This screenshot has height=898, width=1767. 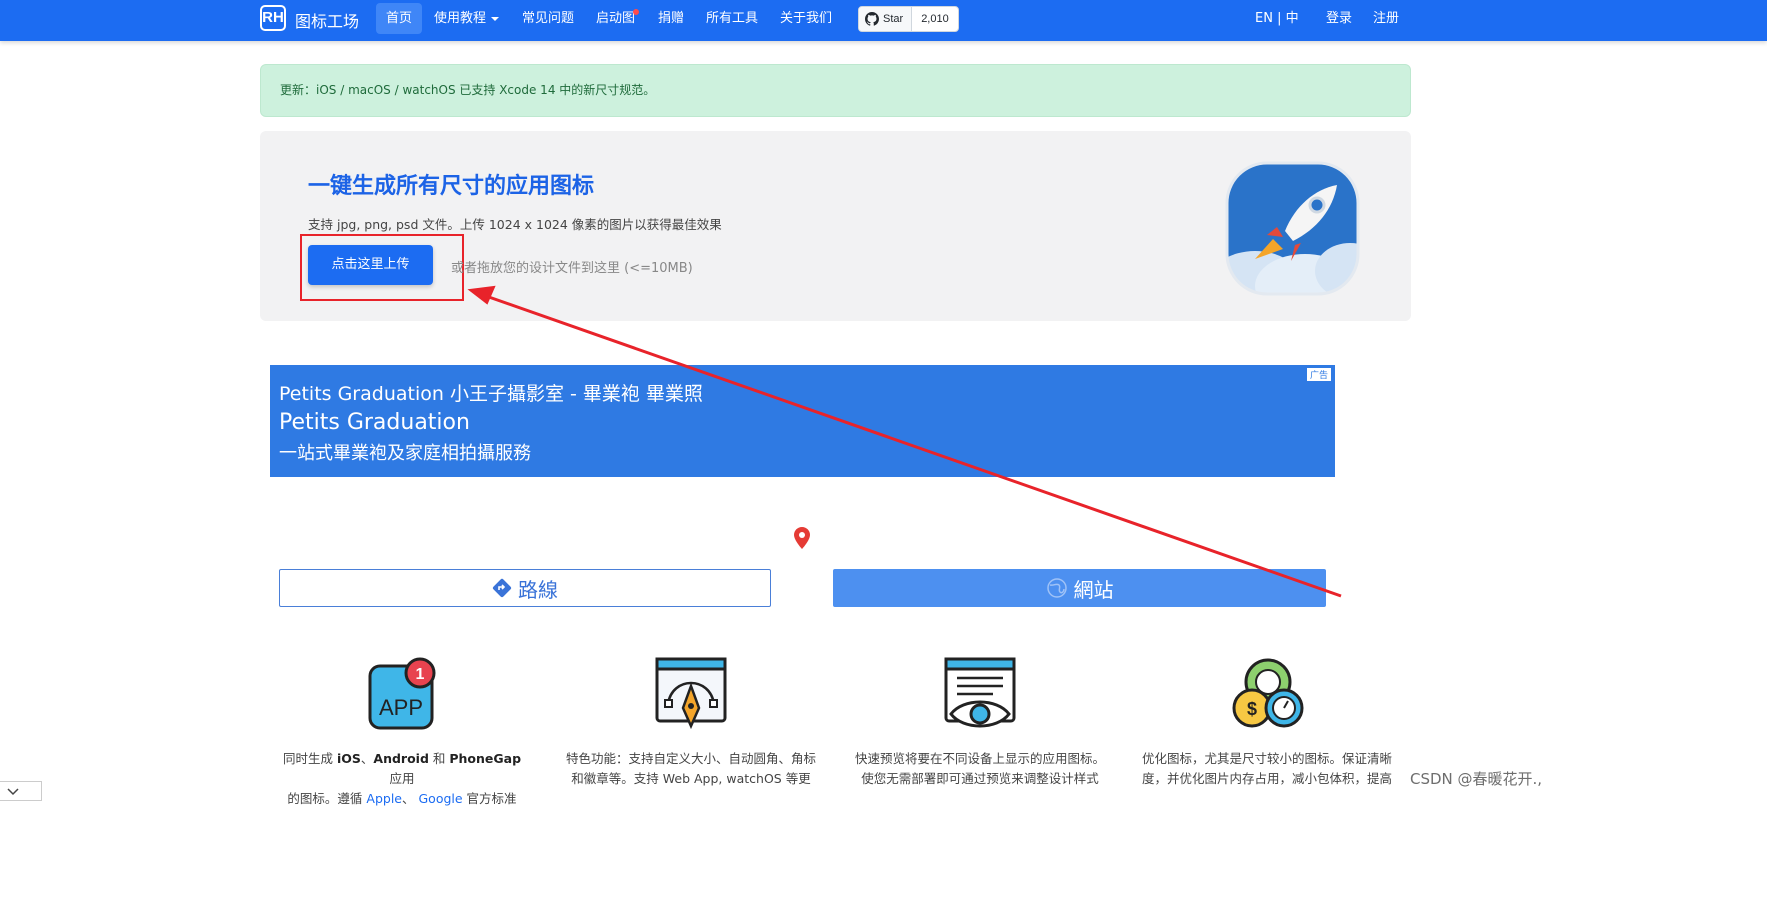 What do you see at coordinates (802, 538) in the screenshot?
I see `map-pin-icon` at bounding box center [802, 538].